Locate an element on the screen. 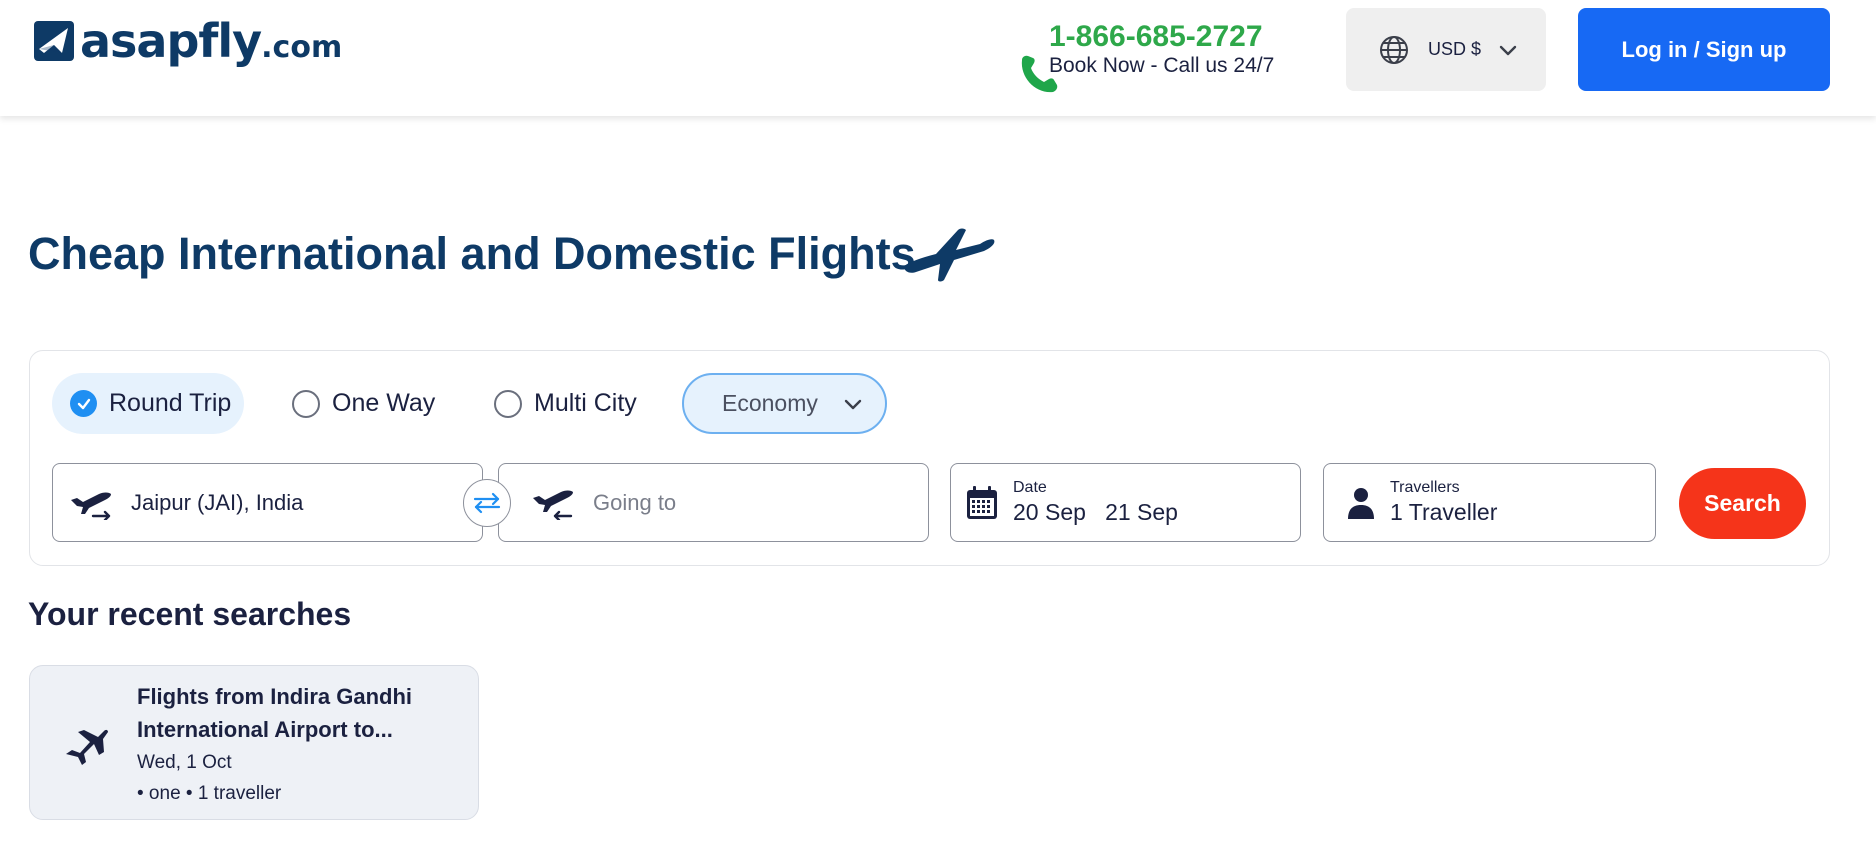 This screenshot has width=1876, height=856. departure-plane-icon is located at coordinates (91, 506).